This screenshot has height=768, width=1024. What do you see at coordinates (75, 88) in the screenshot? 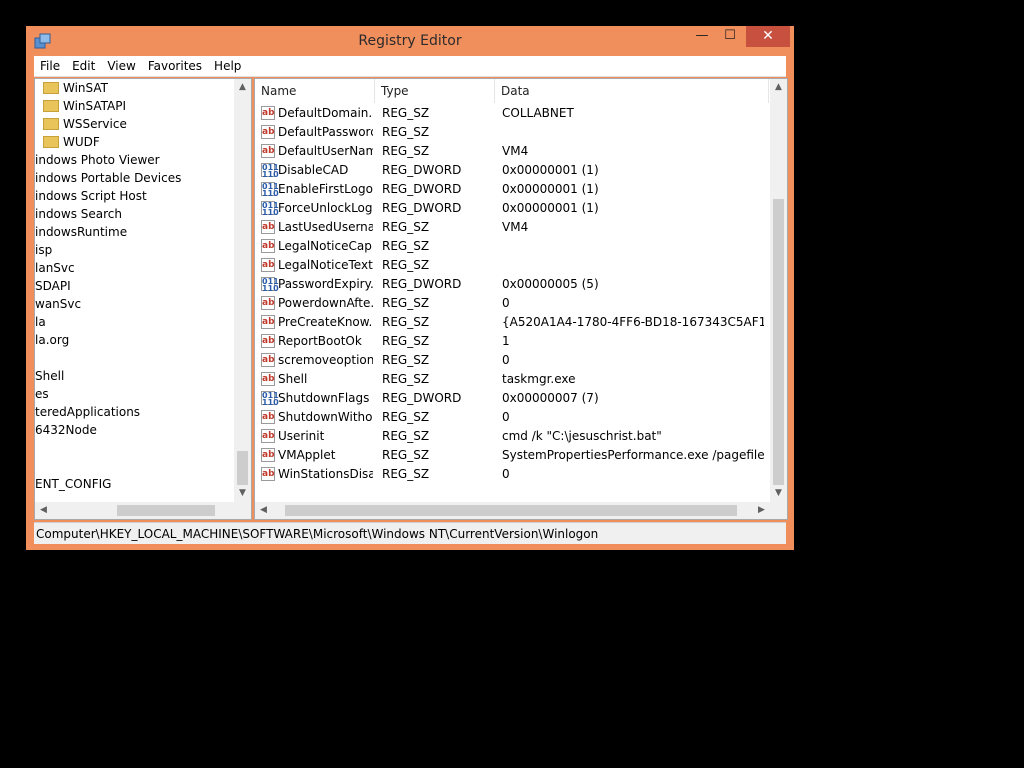
I see `tree-item: WinSAT` at bounding box center [75, 88].